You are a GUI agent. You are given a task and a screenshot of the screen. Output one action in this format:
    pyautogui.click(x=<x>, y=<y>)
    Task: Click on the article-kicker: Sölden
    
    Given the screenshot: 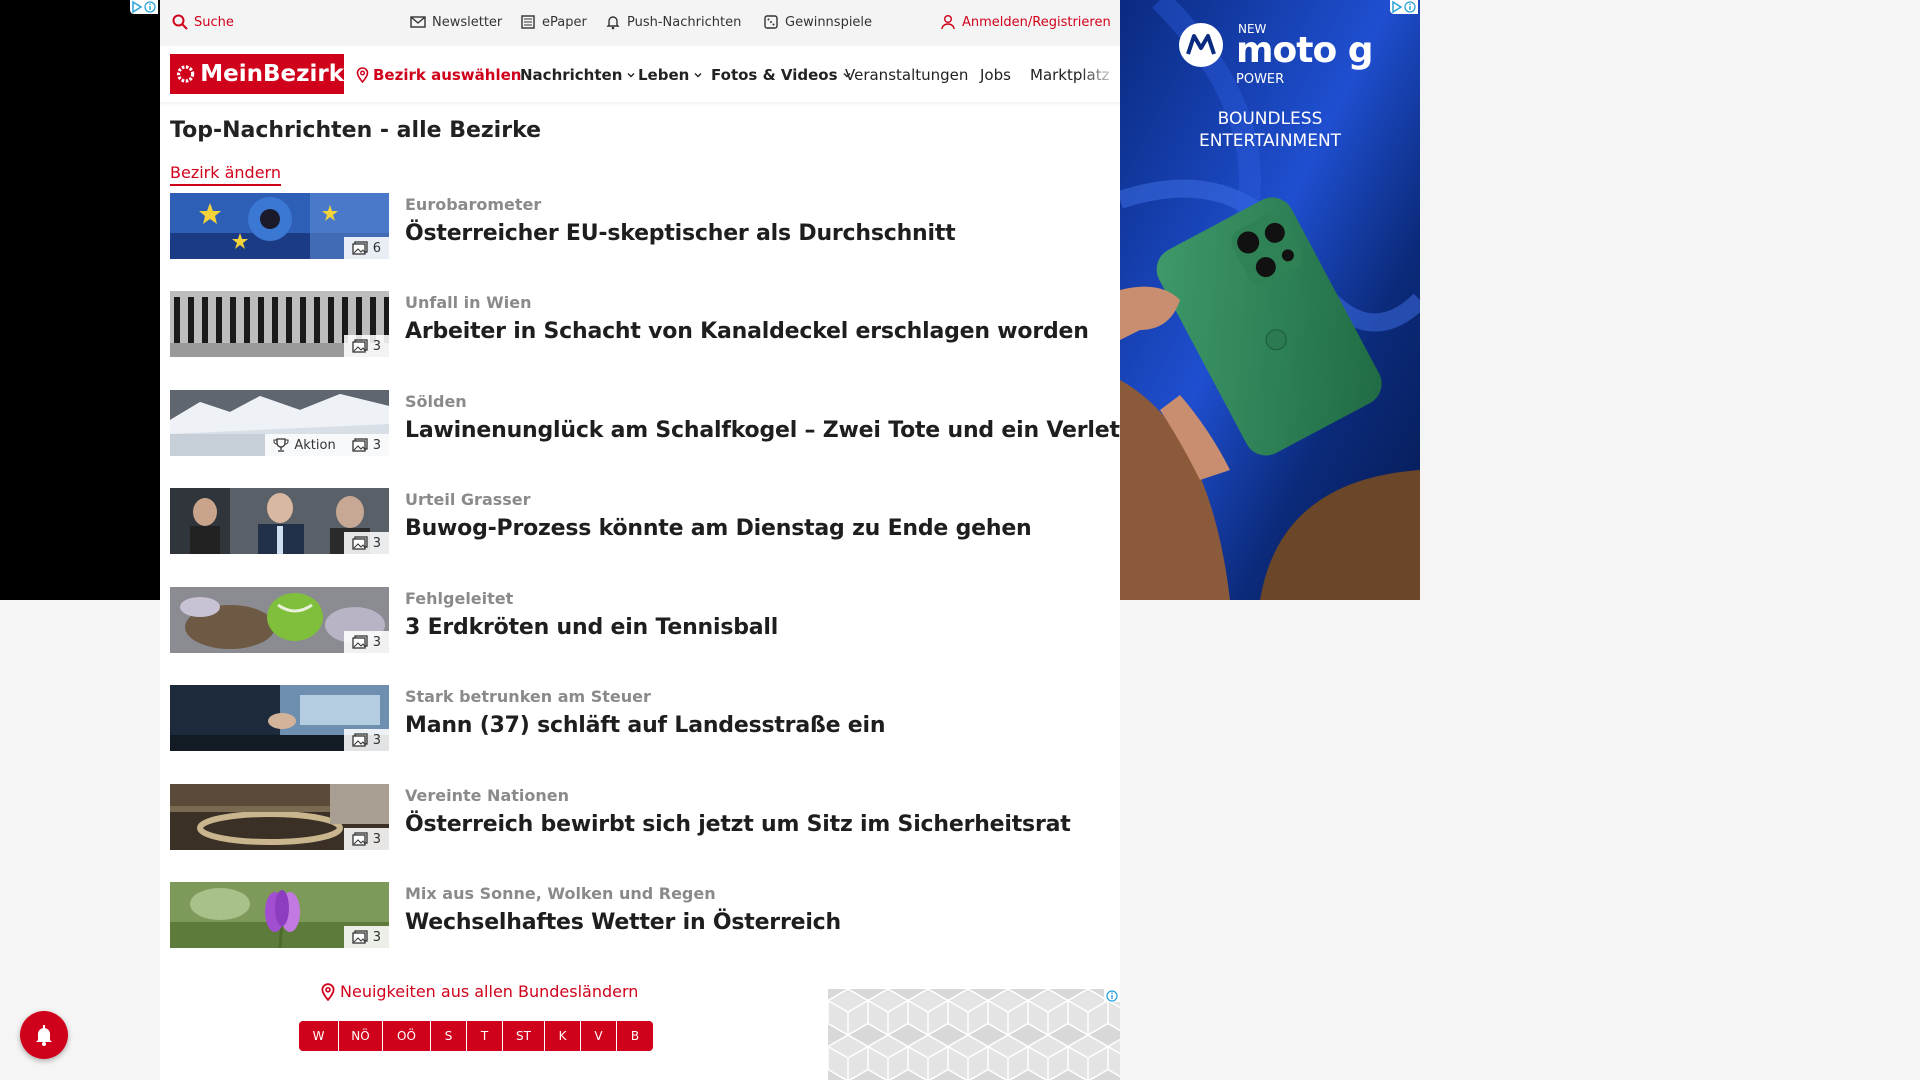 What is the action you would take?
    pyautogui.click(x=436, y=401)
    